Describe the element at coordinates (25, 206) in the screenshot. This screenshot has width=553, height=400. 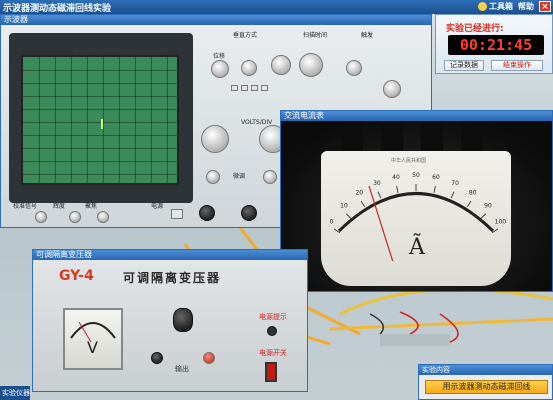
I see `calib-label: 校准信号` at that location.